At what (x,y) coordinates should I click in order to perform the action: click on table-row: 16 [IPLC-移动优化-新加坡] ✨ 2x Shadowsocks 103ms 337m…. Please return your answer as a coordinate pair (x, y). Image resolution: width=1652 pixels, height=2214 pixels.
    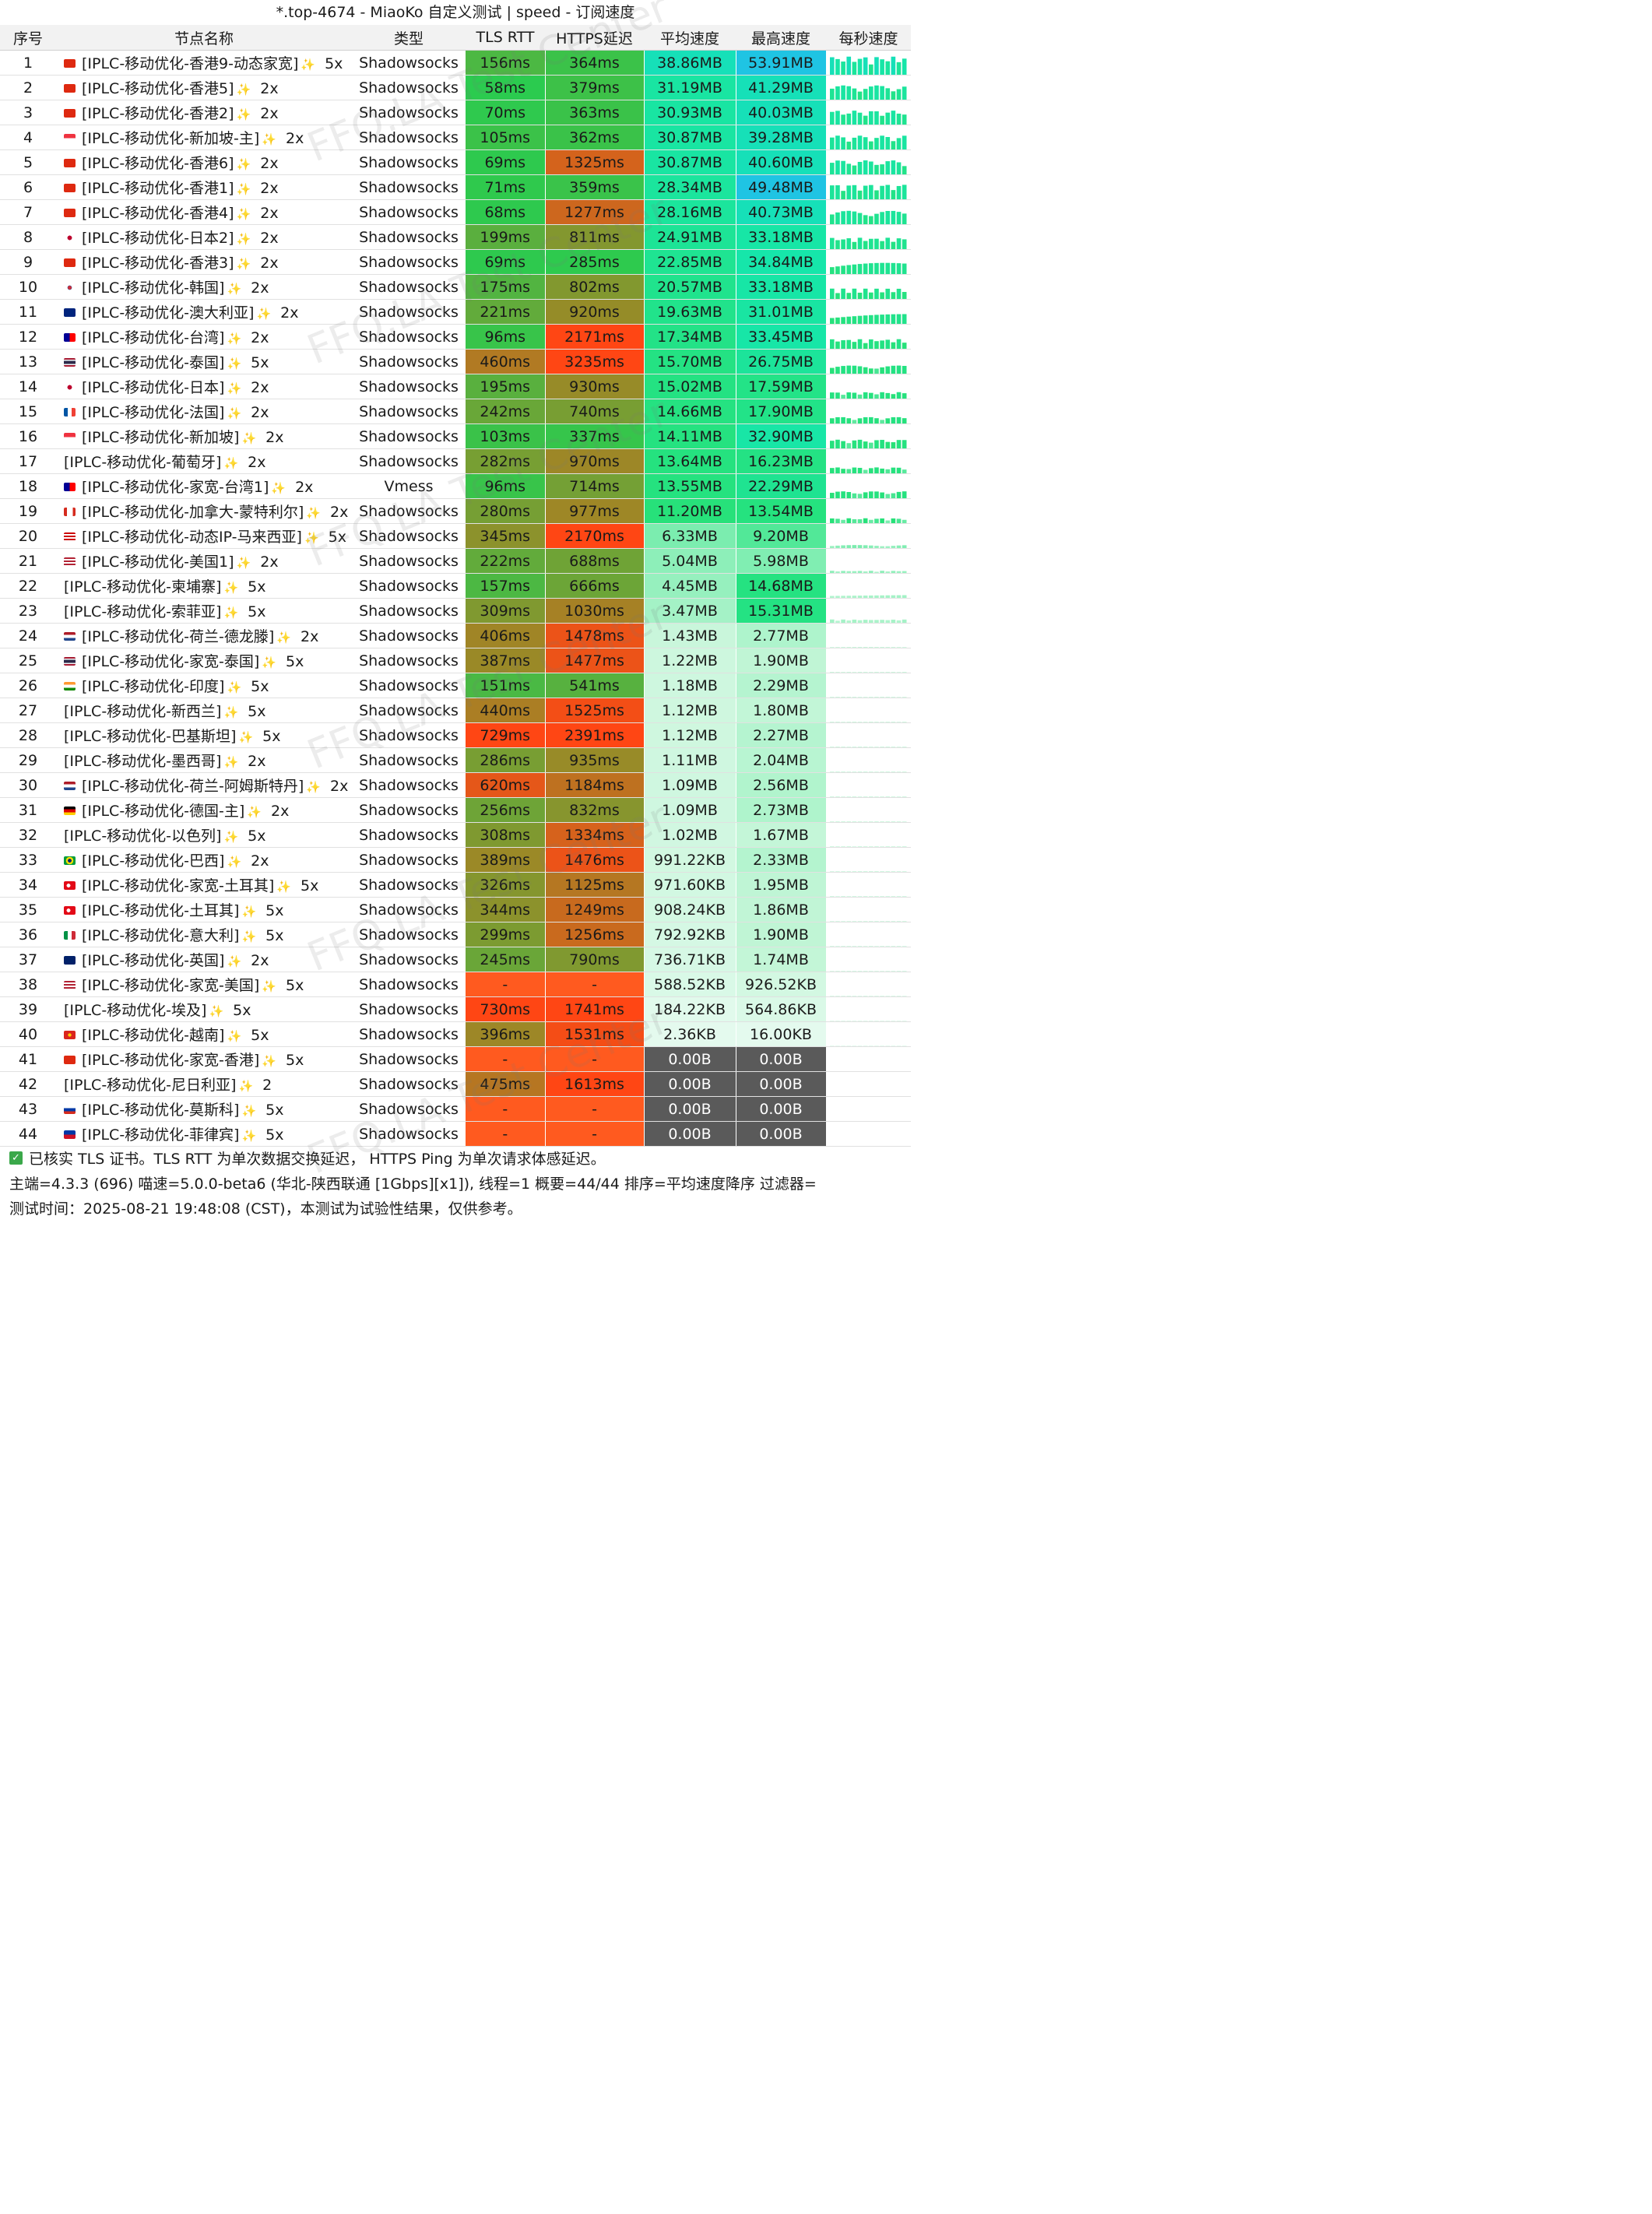
    Looking at the image, I should click on (456, 436).